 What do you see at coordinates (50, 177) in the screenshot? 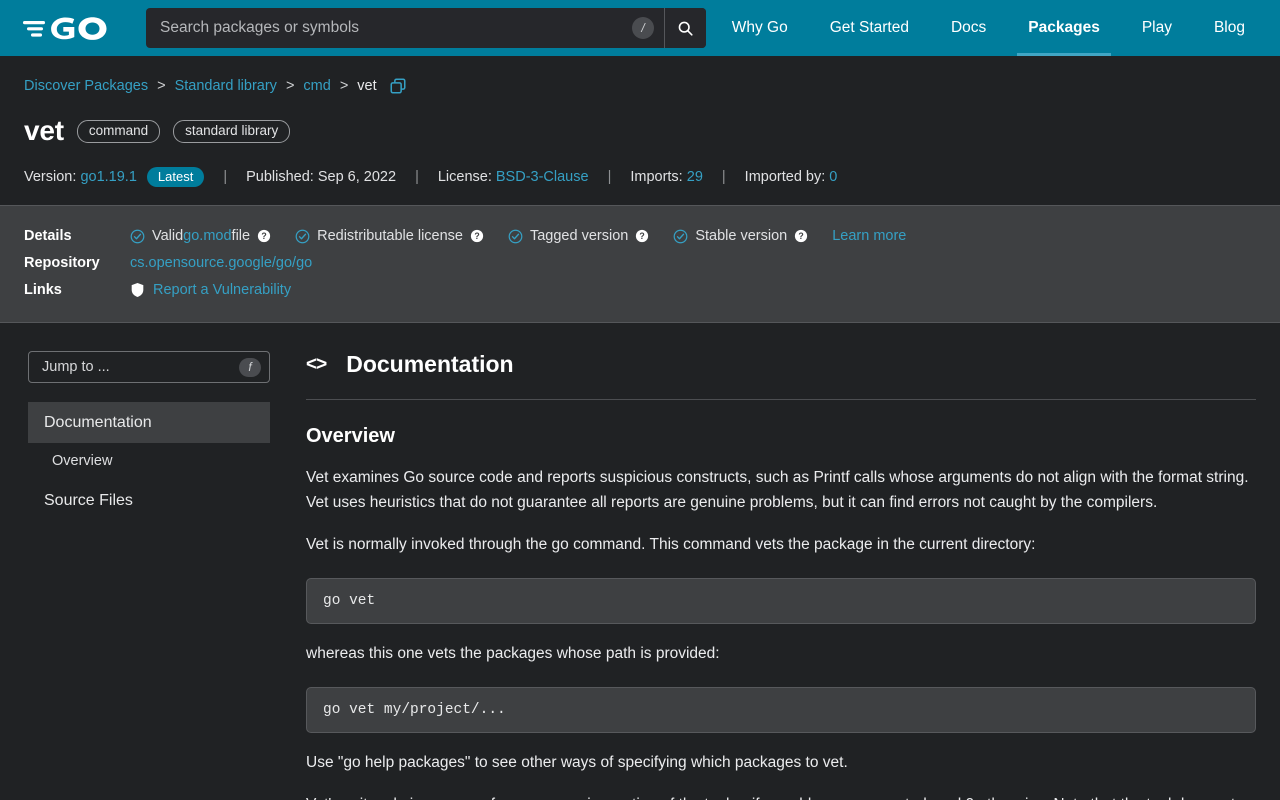
I see `version-label: Version:` at bounding box center [50, 177].